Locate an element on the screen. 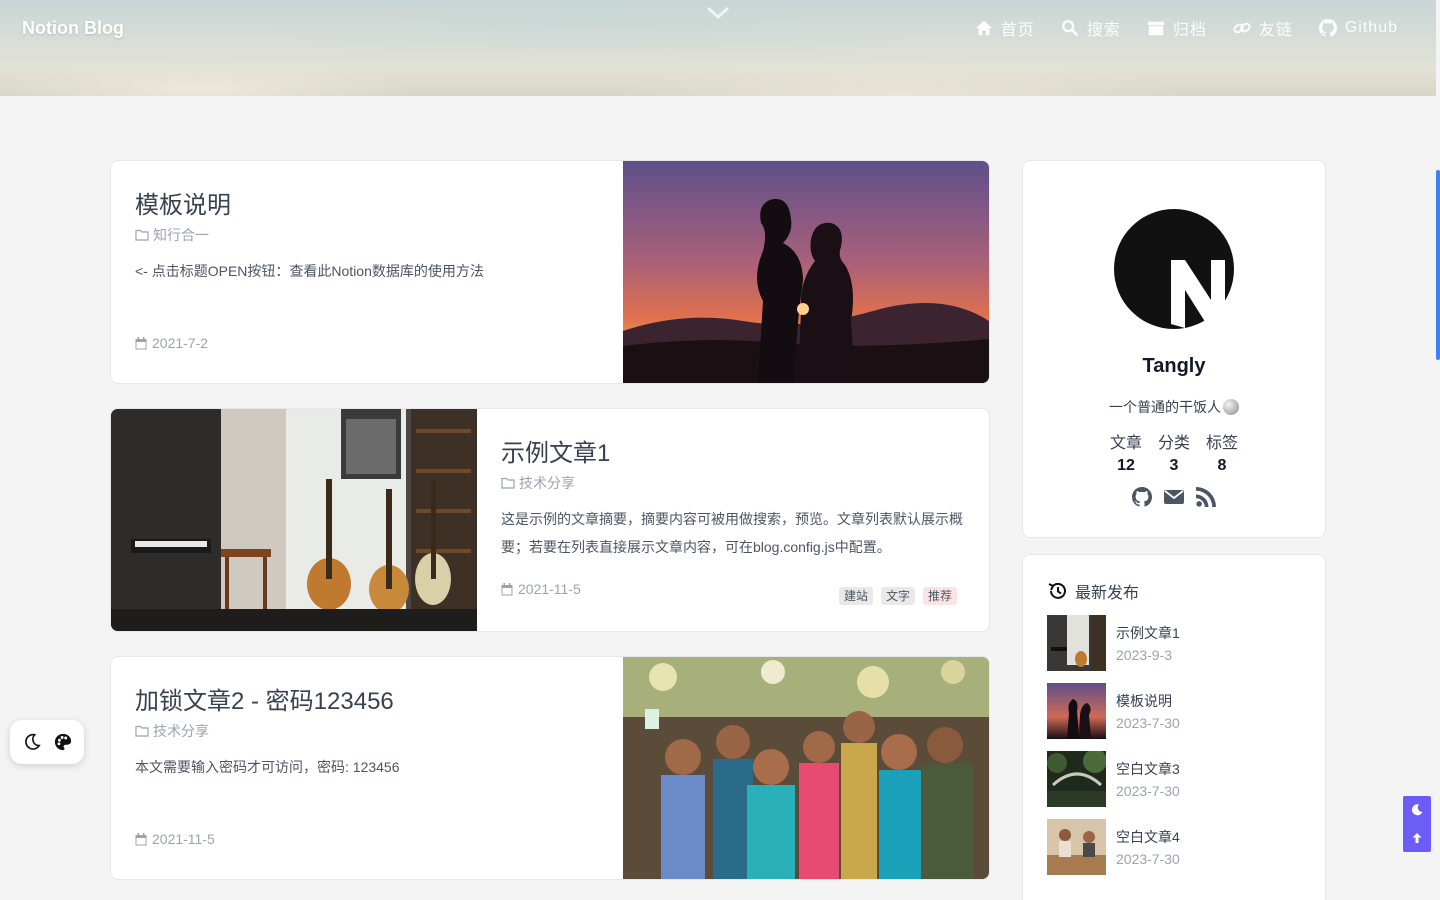 This screenshot has width=1440, height=900. tag: 推荐 is located at coordinates (939, 596).